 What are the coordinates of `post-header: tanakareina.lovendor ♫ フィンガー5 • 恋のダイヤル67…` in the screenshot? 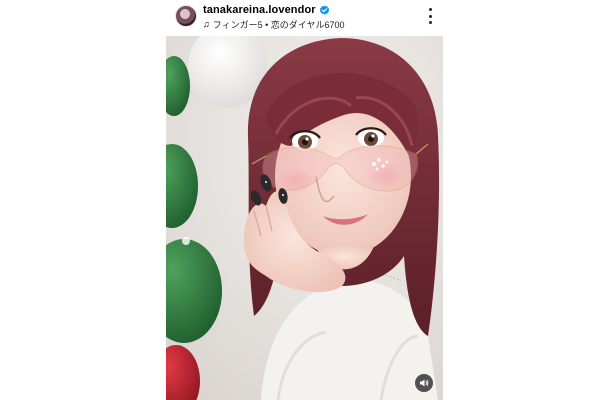 It's located at (304, 18).